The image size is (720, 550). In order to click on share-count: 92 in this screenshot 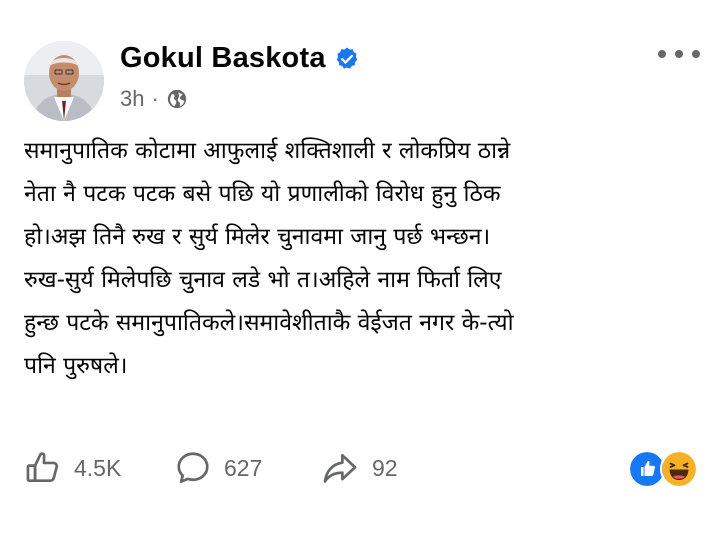, I will do `click(385, 467)`.